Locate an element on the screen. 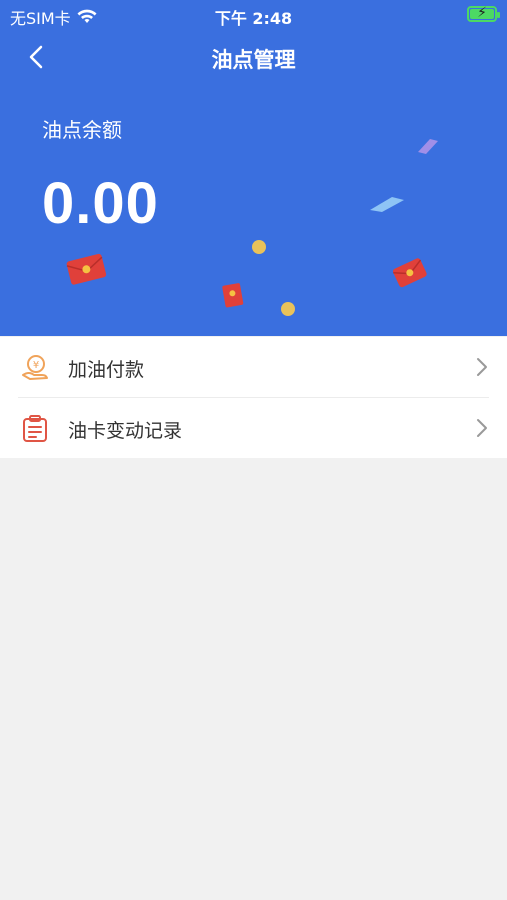 The height and width of the screenshot is (900, 507). menu-list: ¥ 加油付款 油卡变动记录 is located at coordinates (253, 397).